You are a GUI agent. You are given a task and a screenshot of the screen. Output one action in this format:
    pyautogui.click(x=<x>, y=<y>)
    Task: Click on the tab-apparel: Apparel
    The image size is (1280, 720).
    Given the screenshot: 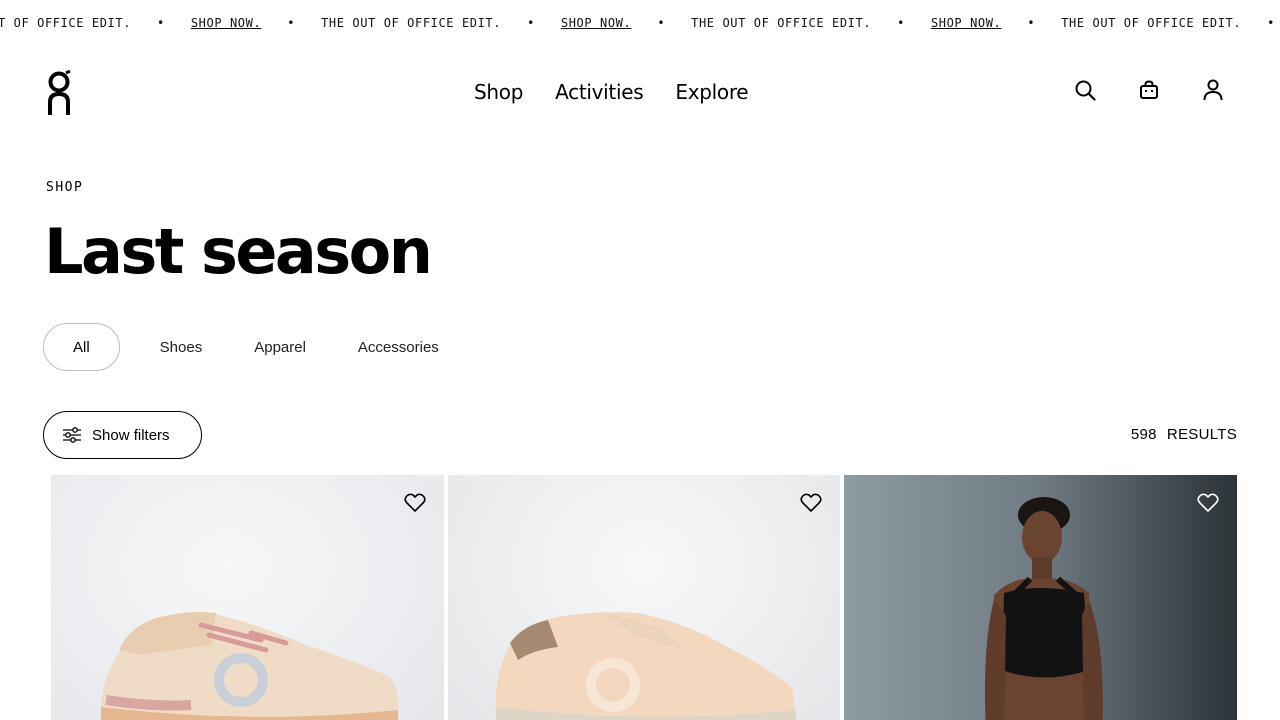 What is the action you would take?
    pyautogui.click(x=280, y=347)
    